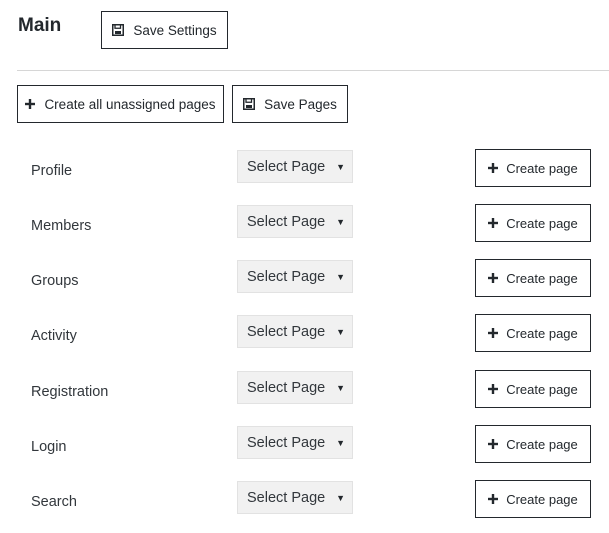 This screenshot has width=609, height=533. Describe the element at coordinates (54, 502) in the screenshot. I see `row-label: Search` at that location.